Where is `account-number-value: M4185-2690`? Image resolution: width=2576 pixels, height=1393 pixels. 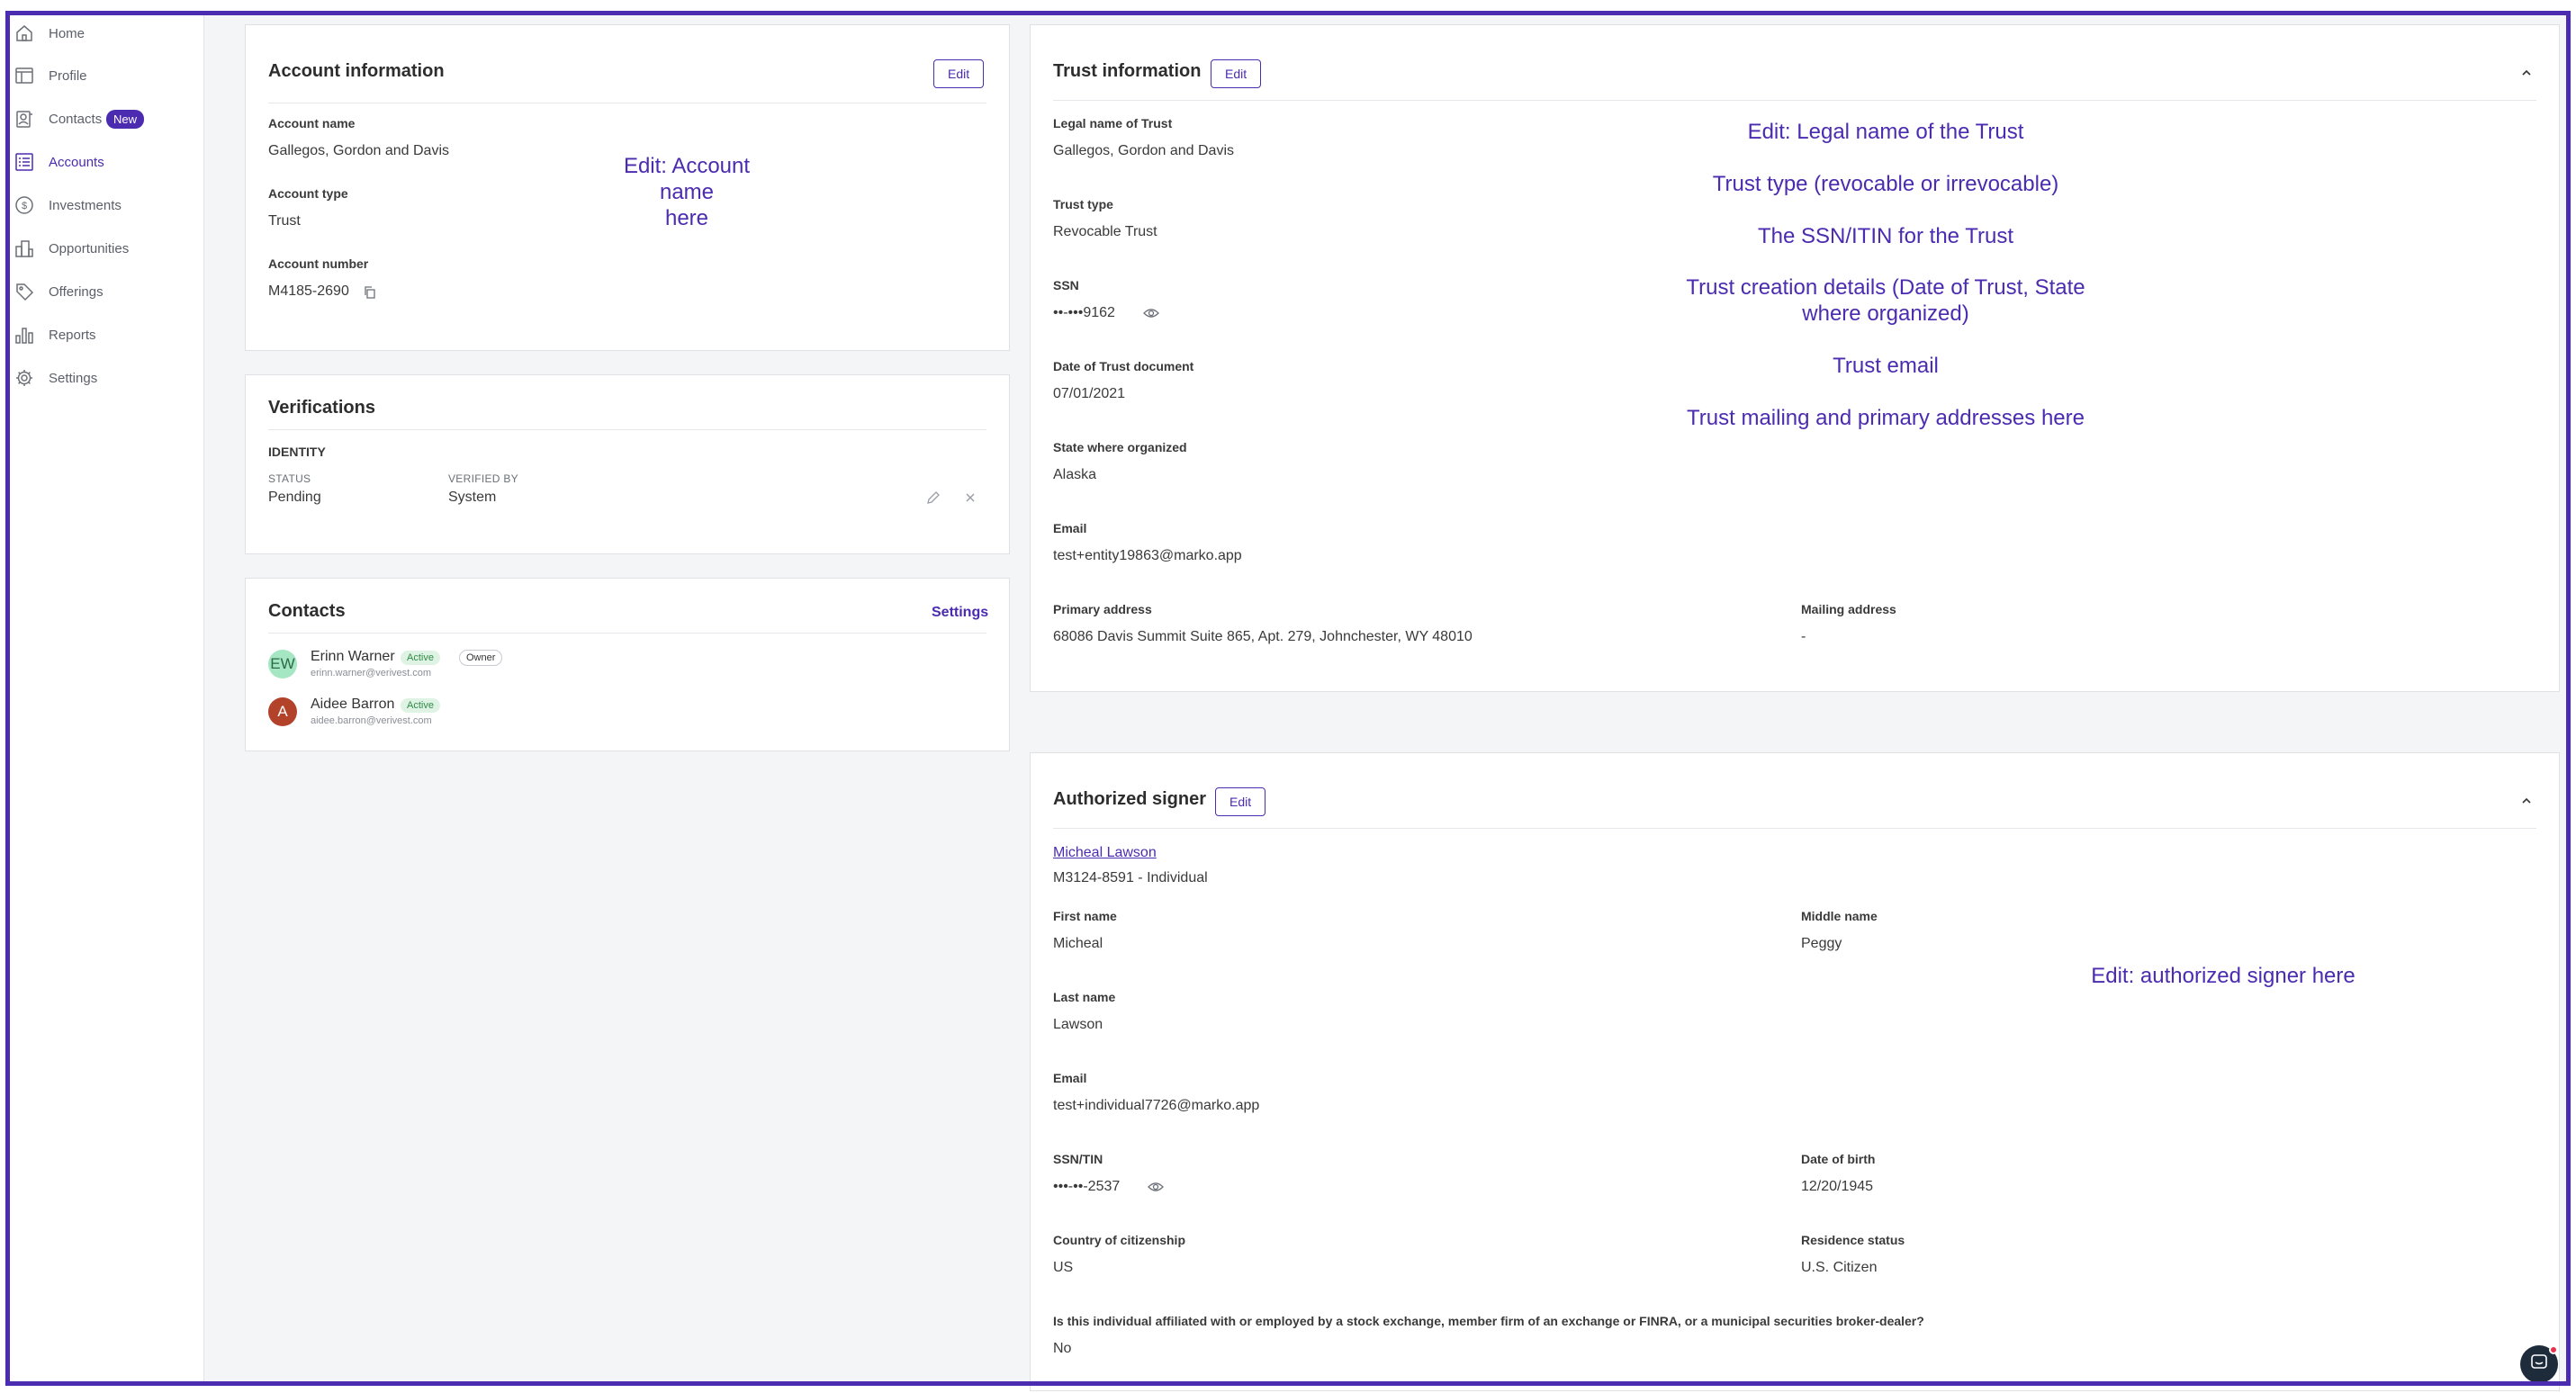
account-number-value: M4185-2690 is located at coordinates (308, 291).